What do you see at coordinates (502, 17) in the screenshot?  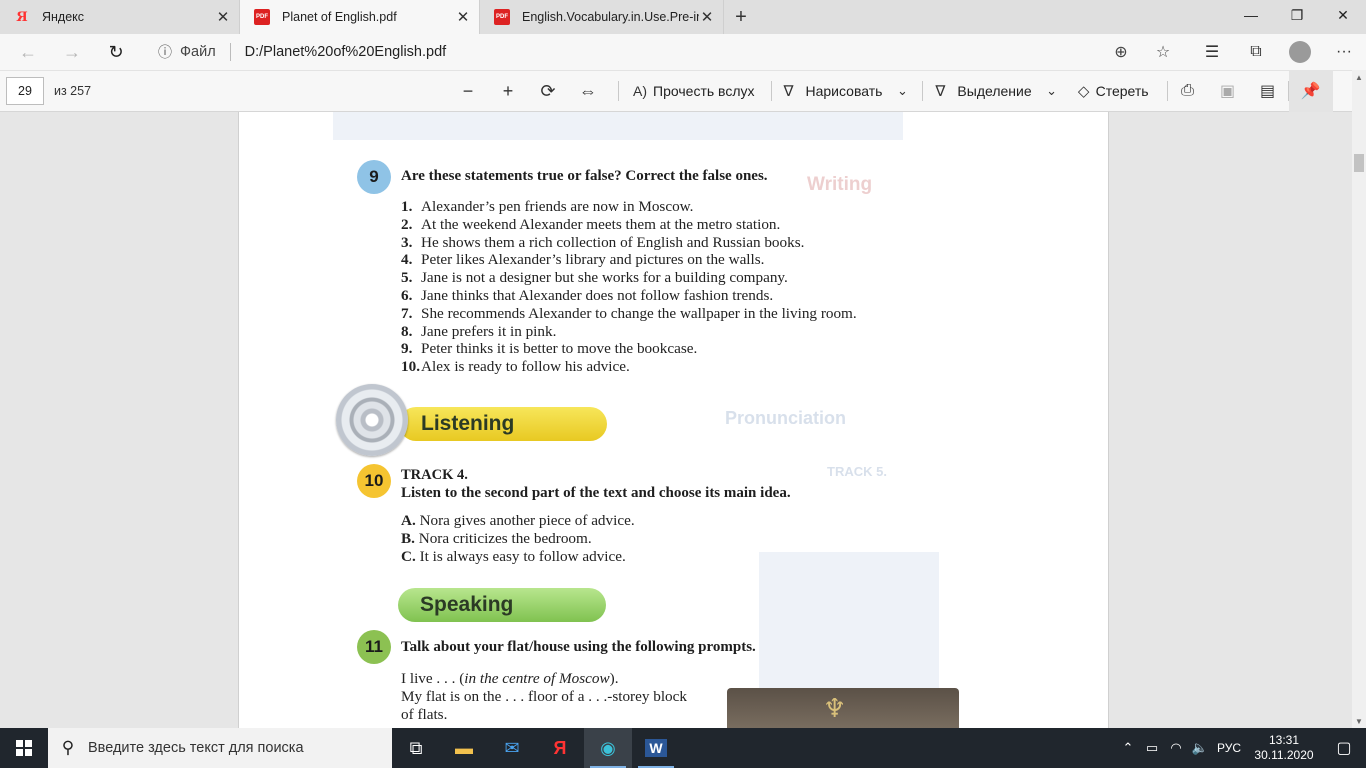 I see `pdf-icon: PDF` at bounding box center [502, 17].